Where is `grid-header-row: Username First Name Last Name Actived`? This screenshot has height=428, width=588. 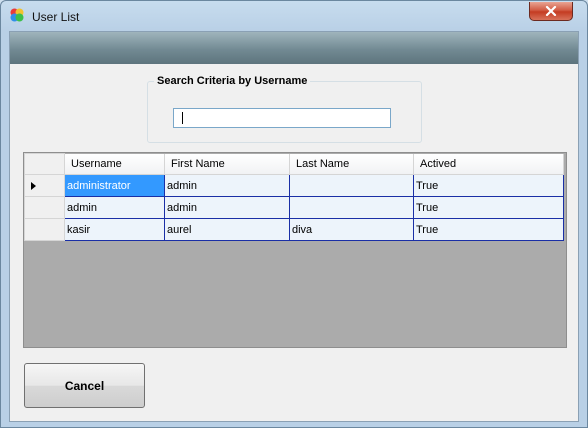
grid-header-row: Username First Name Last Name Actived is located at coordinates (294, 164).